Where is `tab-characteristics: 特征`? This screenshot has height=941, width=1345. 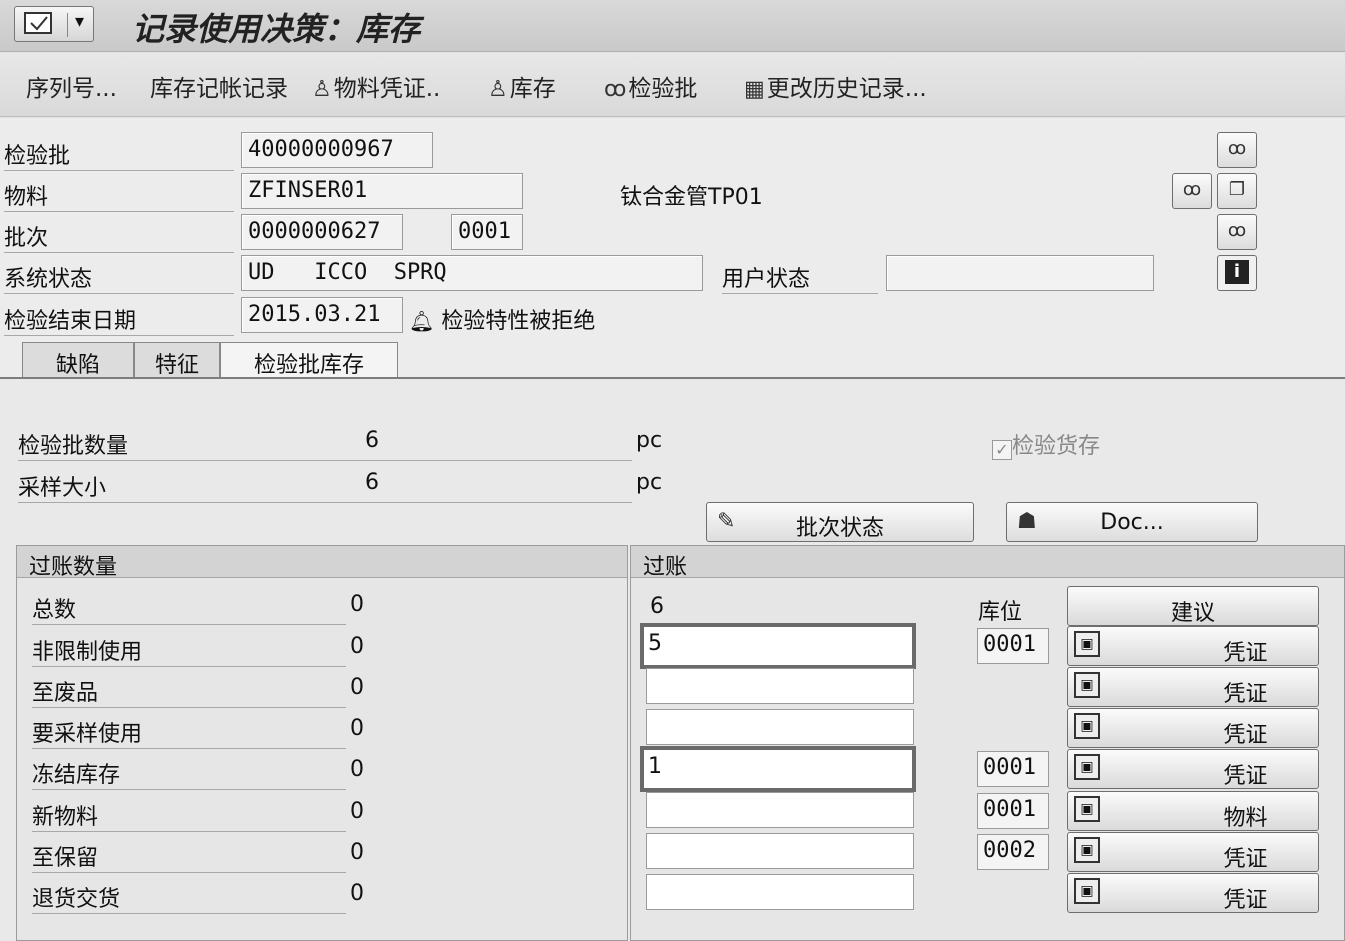 tab-characteristics: 特征 is located at coordinates (177, 360).